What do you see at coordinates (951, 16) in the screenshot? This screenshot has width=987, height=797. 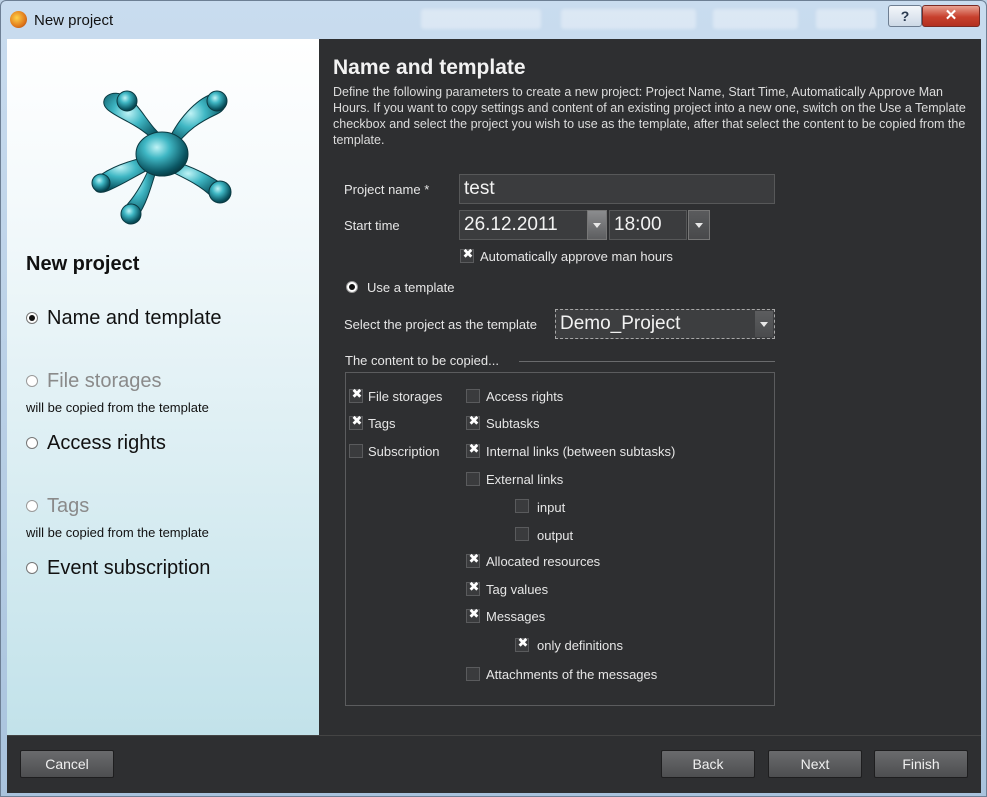 I see `close-button: ✕` at bounding box center [951, 16].